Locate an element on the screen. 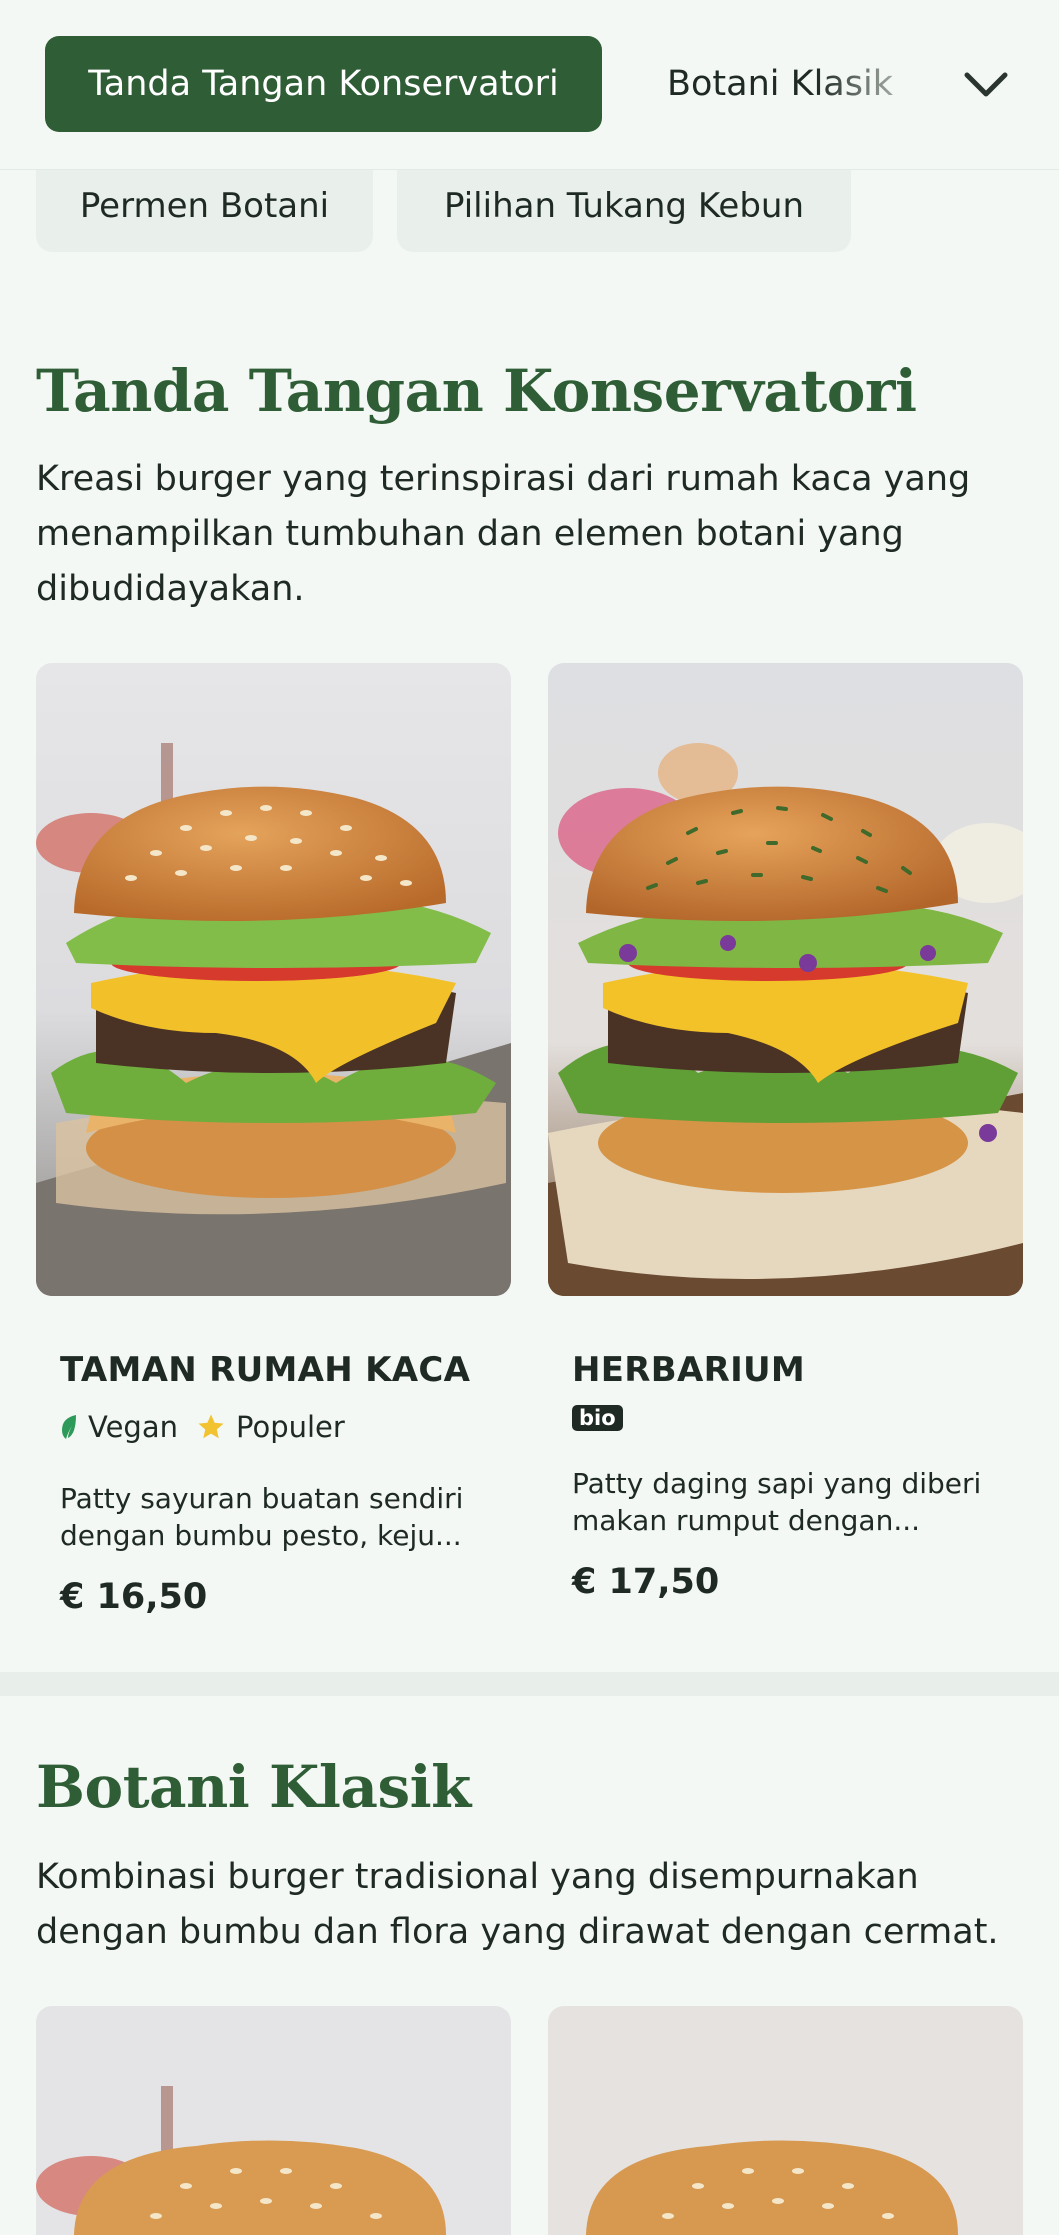 Image resolution: width=1059 pixels, height=2235 pixels. tag-vegan: Vegan is located at coordinates (119, 1427).